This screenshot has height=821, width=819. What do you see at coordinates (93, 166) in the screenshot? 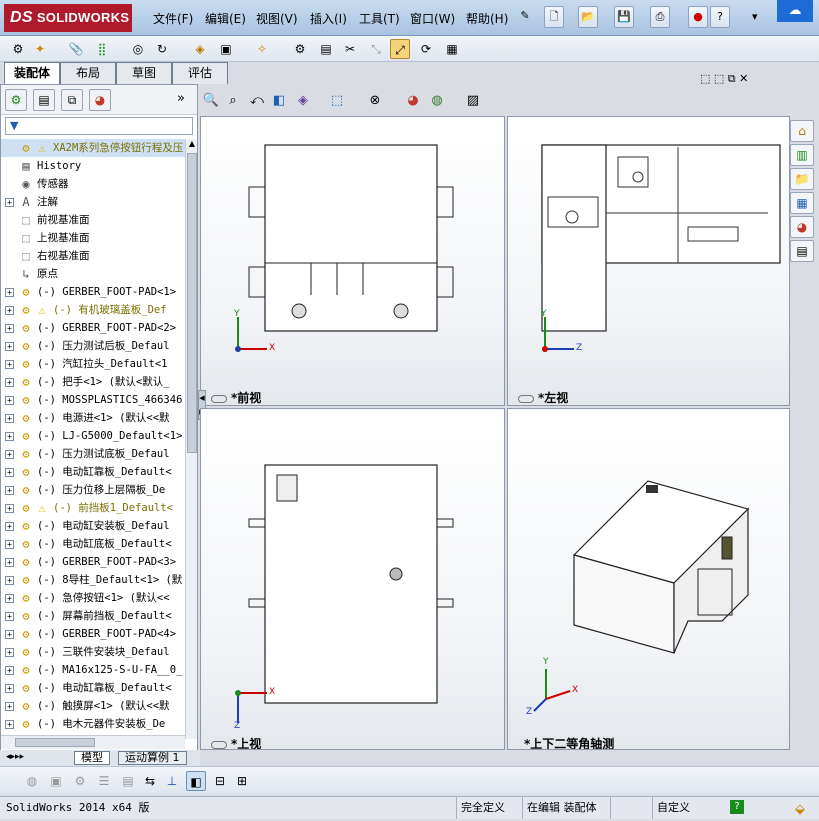
I see `tree-item: ▤ History` at bounding box center [93, 166].